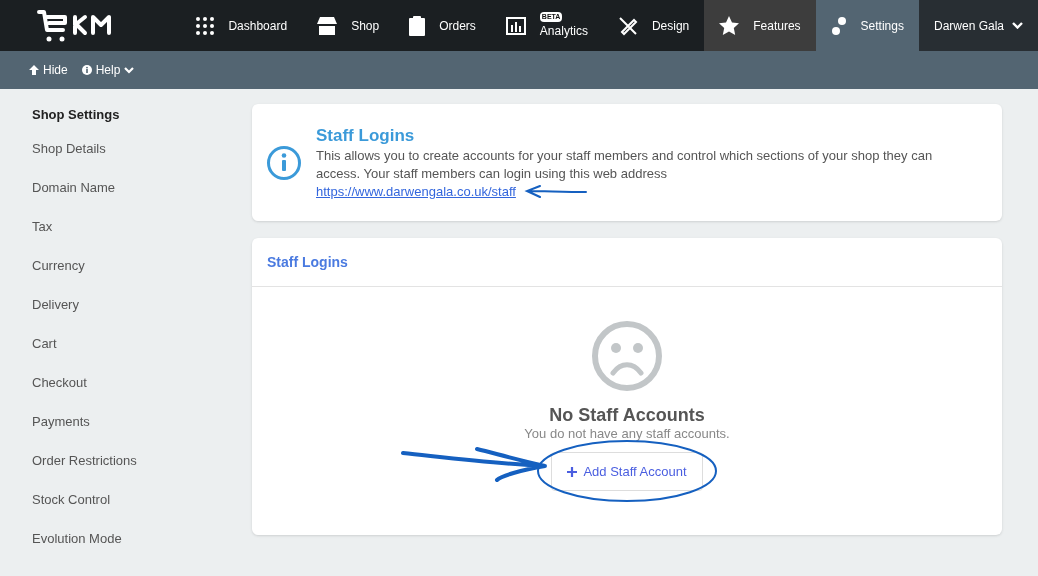 This screenshot has height=576, width=1038. What do you see at coordinates (42, 226) in the screenshot?
I see `sidebar-link: Tax` at bounding box center [42, 226].